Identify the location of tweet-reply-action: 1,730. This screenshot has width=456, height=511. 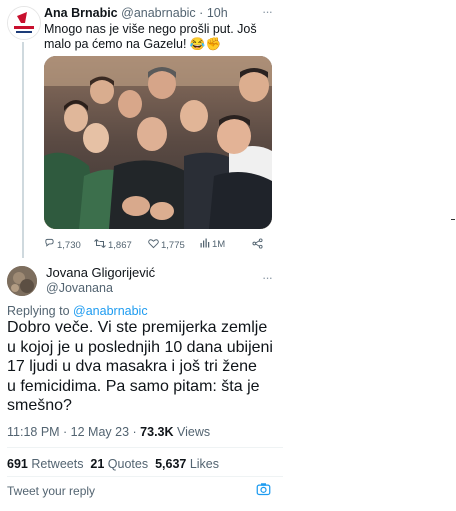
(62, 245).